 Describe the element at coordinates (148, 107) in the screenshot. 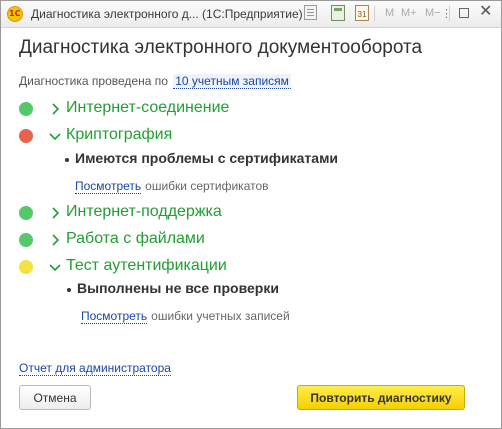

I see `check-label: Интернет-соединение` at that location.